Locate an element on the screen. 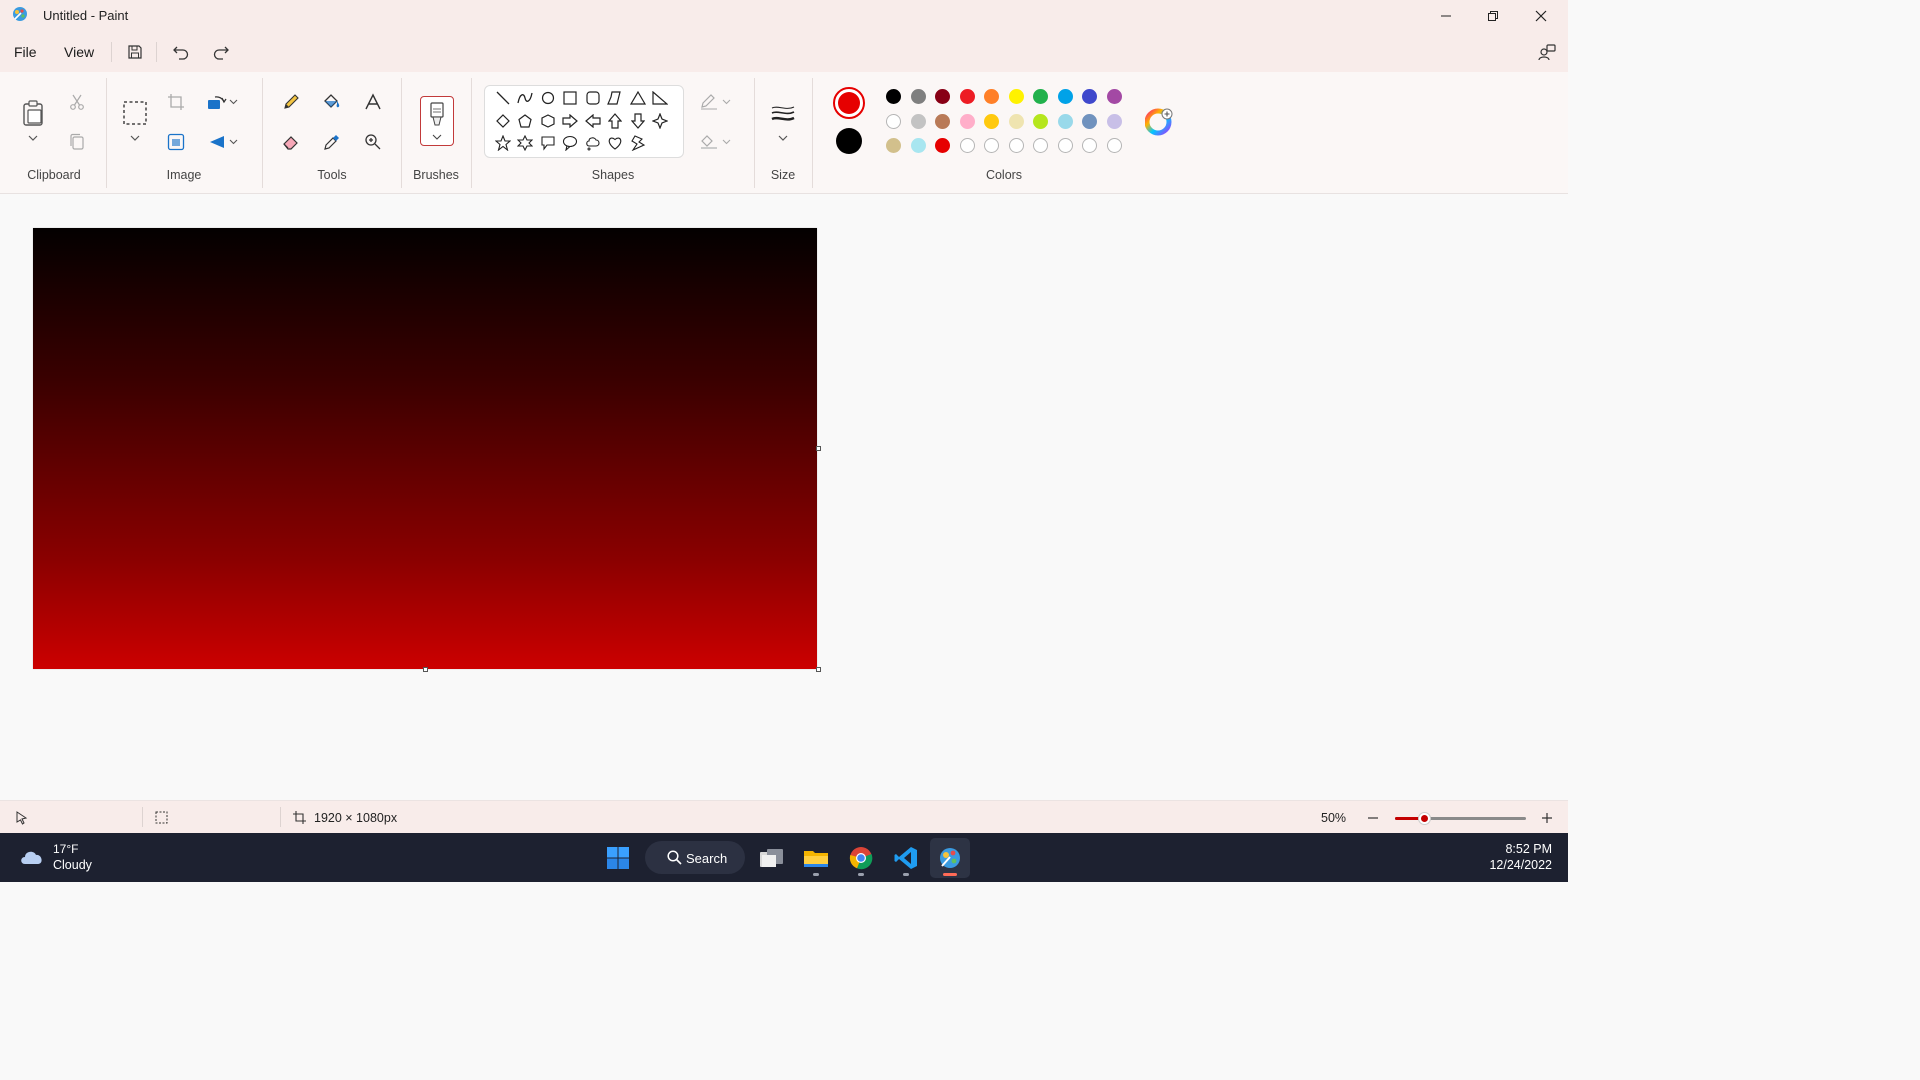  left-arrow-shape-icon is located at coordinates (593, 121).